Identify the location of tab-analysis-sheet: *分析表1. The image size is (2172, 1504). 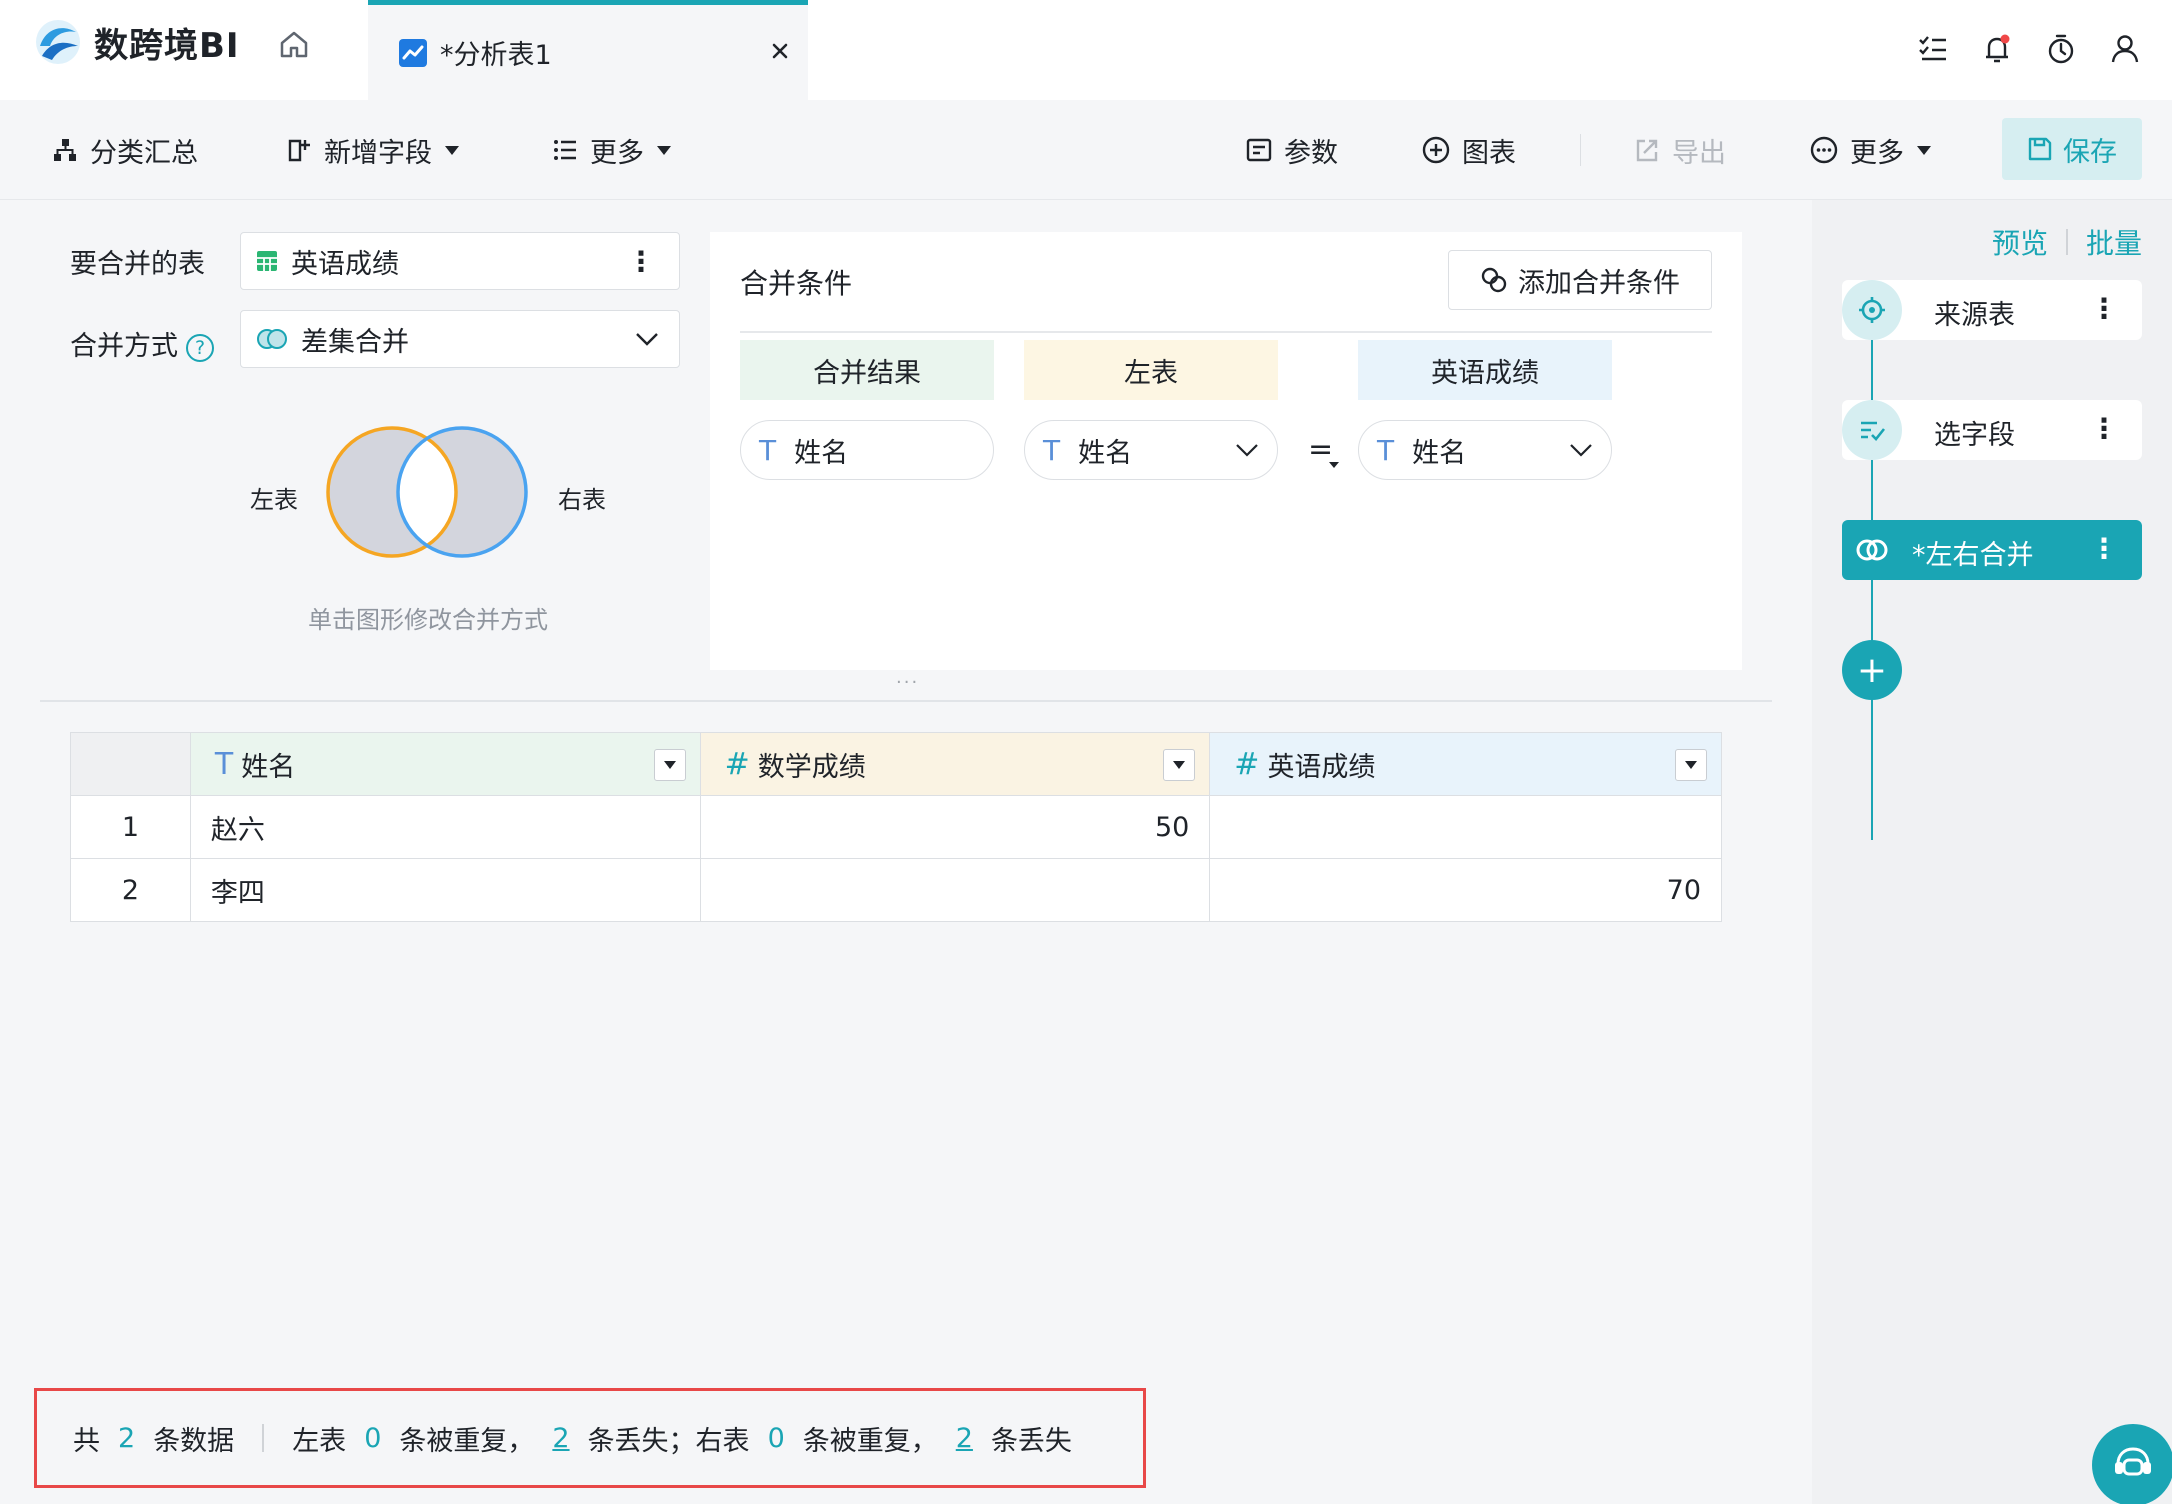
(588, 50).